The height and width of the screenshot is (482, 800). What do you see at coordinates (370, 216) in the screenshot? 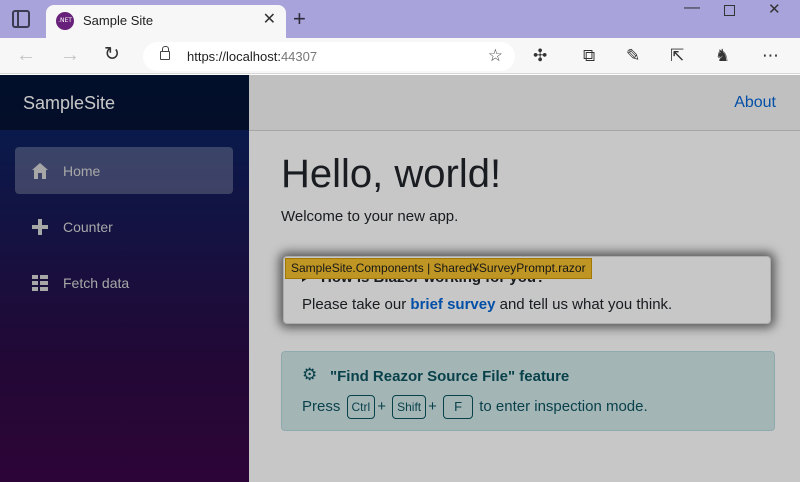
I see `welcome-text: Welcome to your new app.` at bounding box center [370, 216].